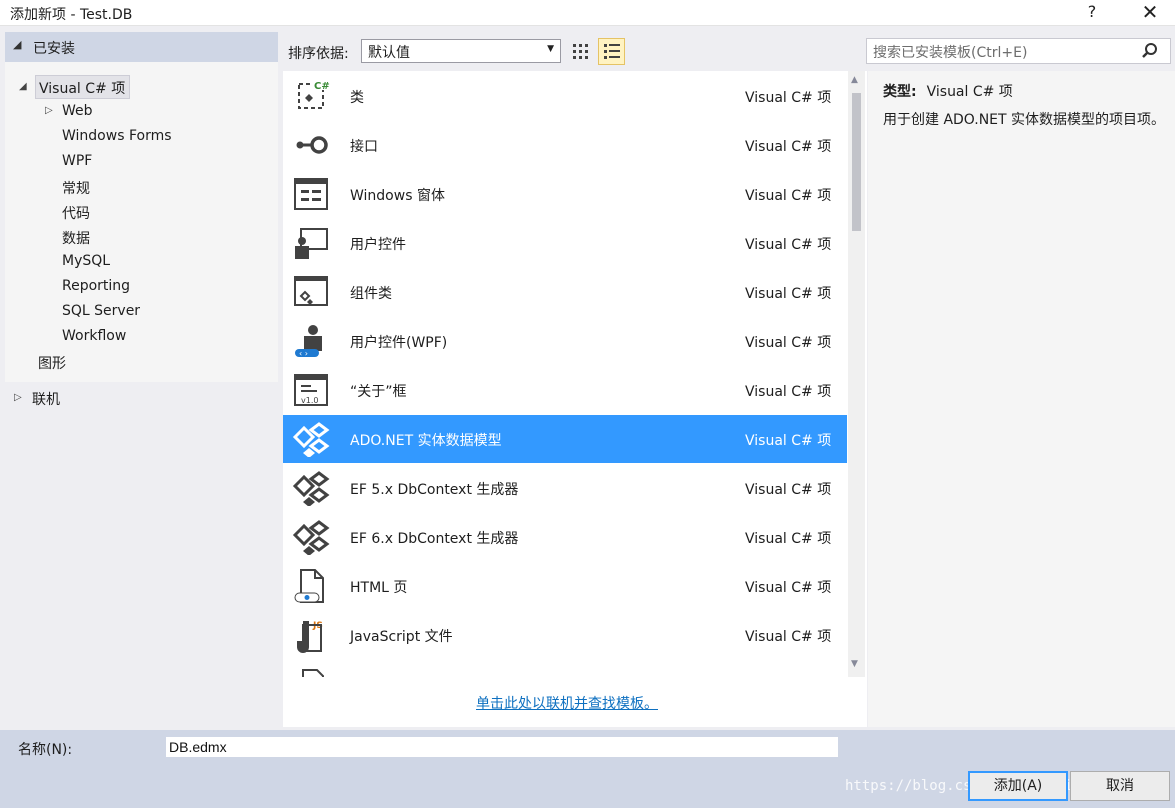 Image resolution: width=1175 pixels, height=808 pixels. Describe the element at coordinates (1092, 13) in the screenshot. I see `help-button: ?` at that location.